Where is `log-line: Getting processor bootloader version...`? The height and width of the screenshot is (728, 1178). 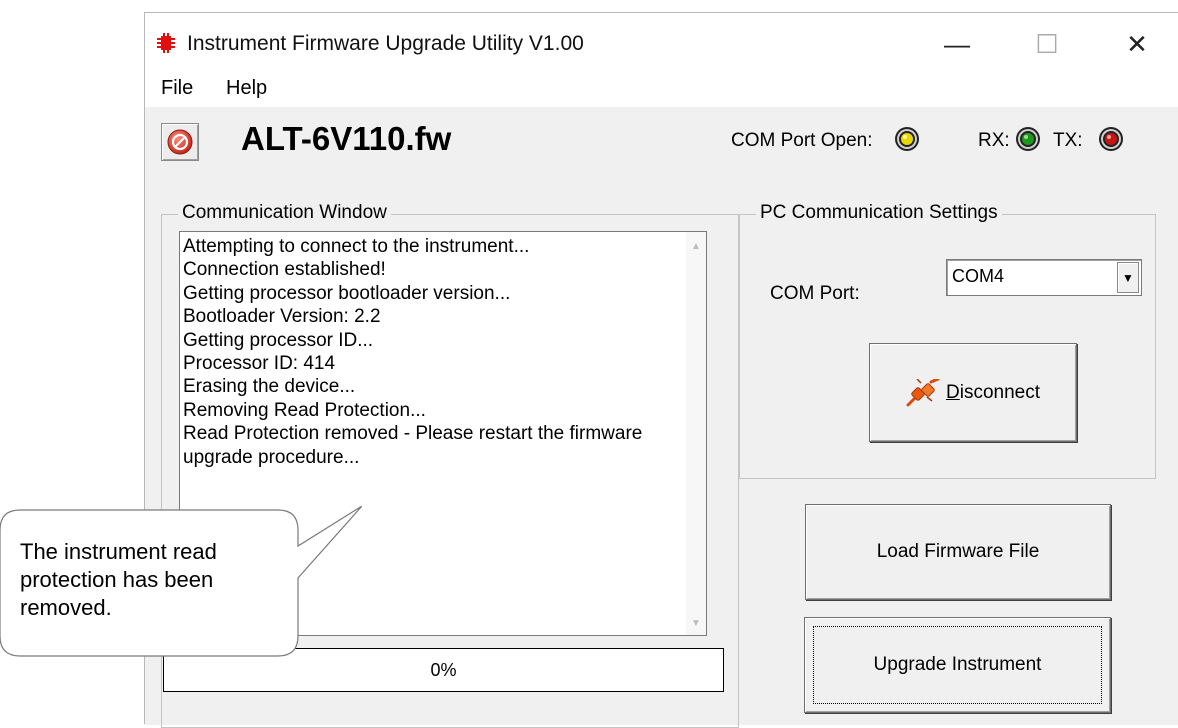 log-line: Getting processor bootloader version... is located at coordinates (347, 293).